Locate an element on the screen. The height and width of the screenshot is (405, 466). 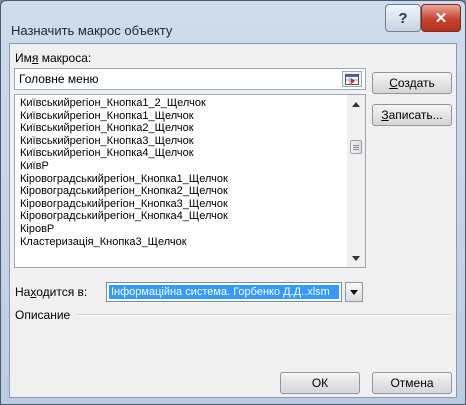
scroll-down-icon is located at coordinates (356, 258).